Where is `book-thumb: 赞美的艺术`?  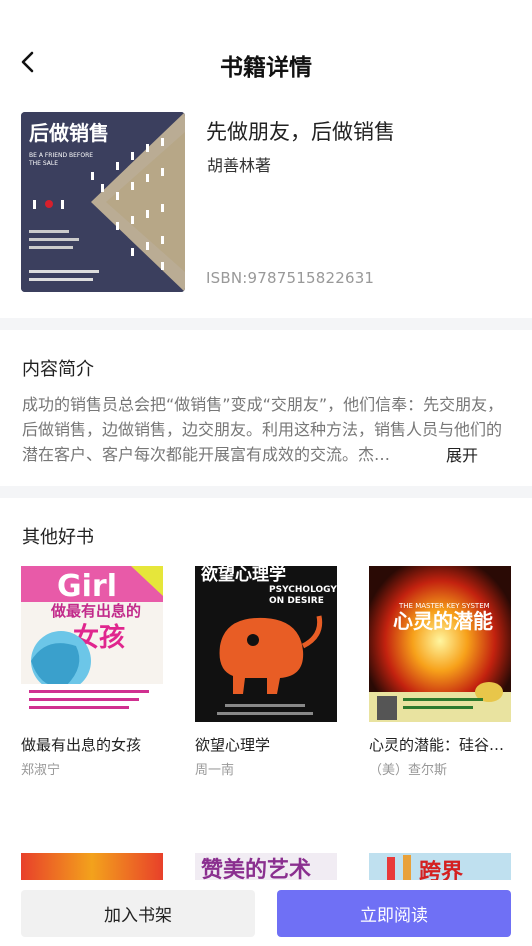 book-thumb: 赞美的艺术 is located at coordinates (266, 868).